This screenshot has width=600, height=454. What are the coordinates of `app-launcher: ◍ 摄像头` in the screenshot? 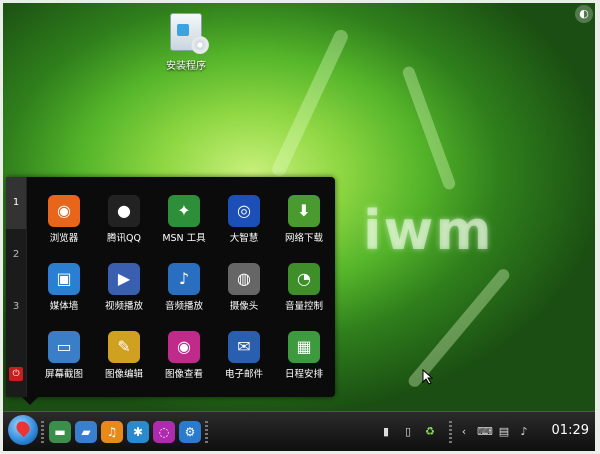 It's located at (244, 287).